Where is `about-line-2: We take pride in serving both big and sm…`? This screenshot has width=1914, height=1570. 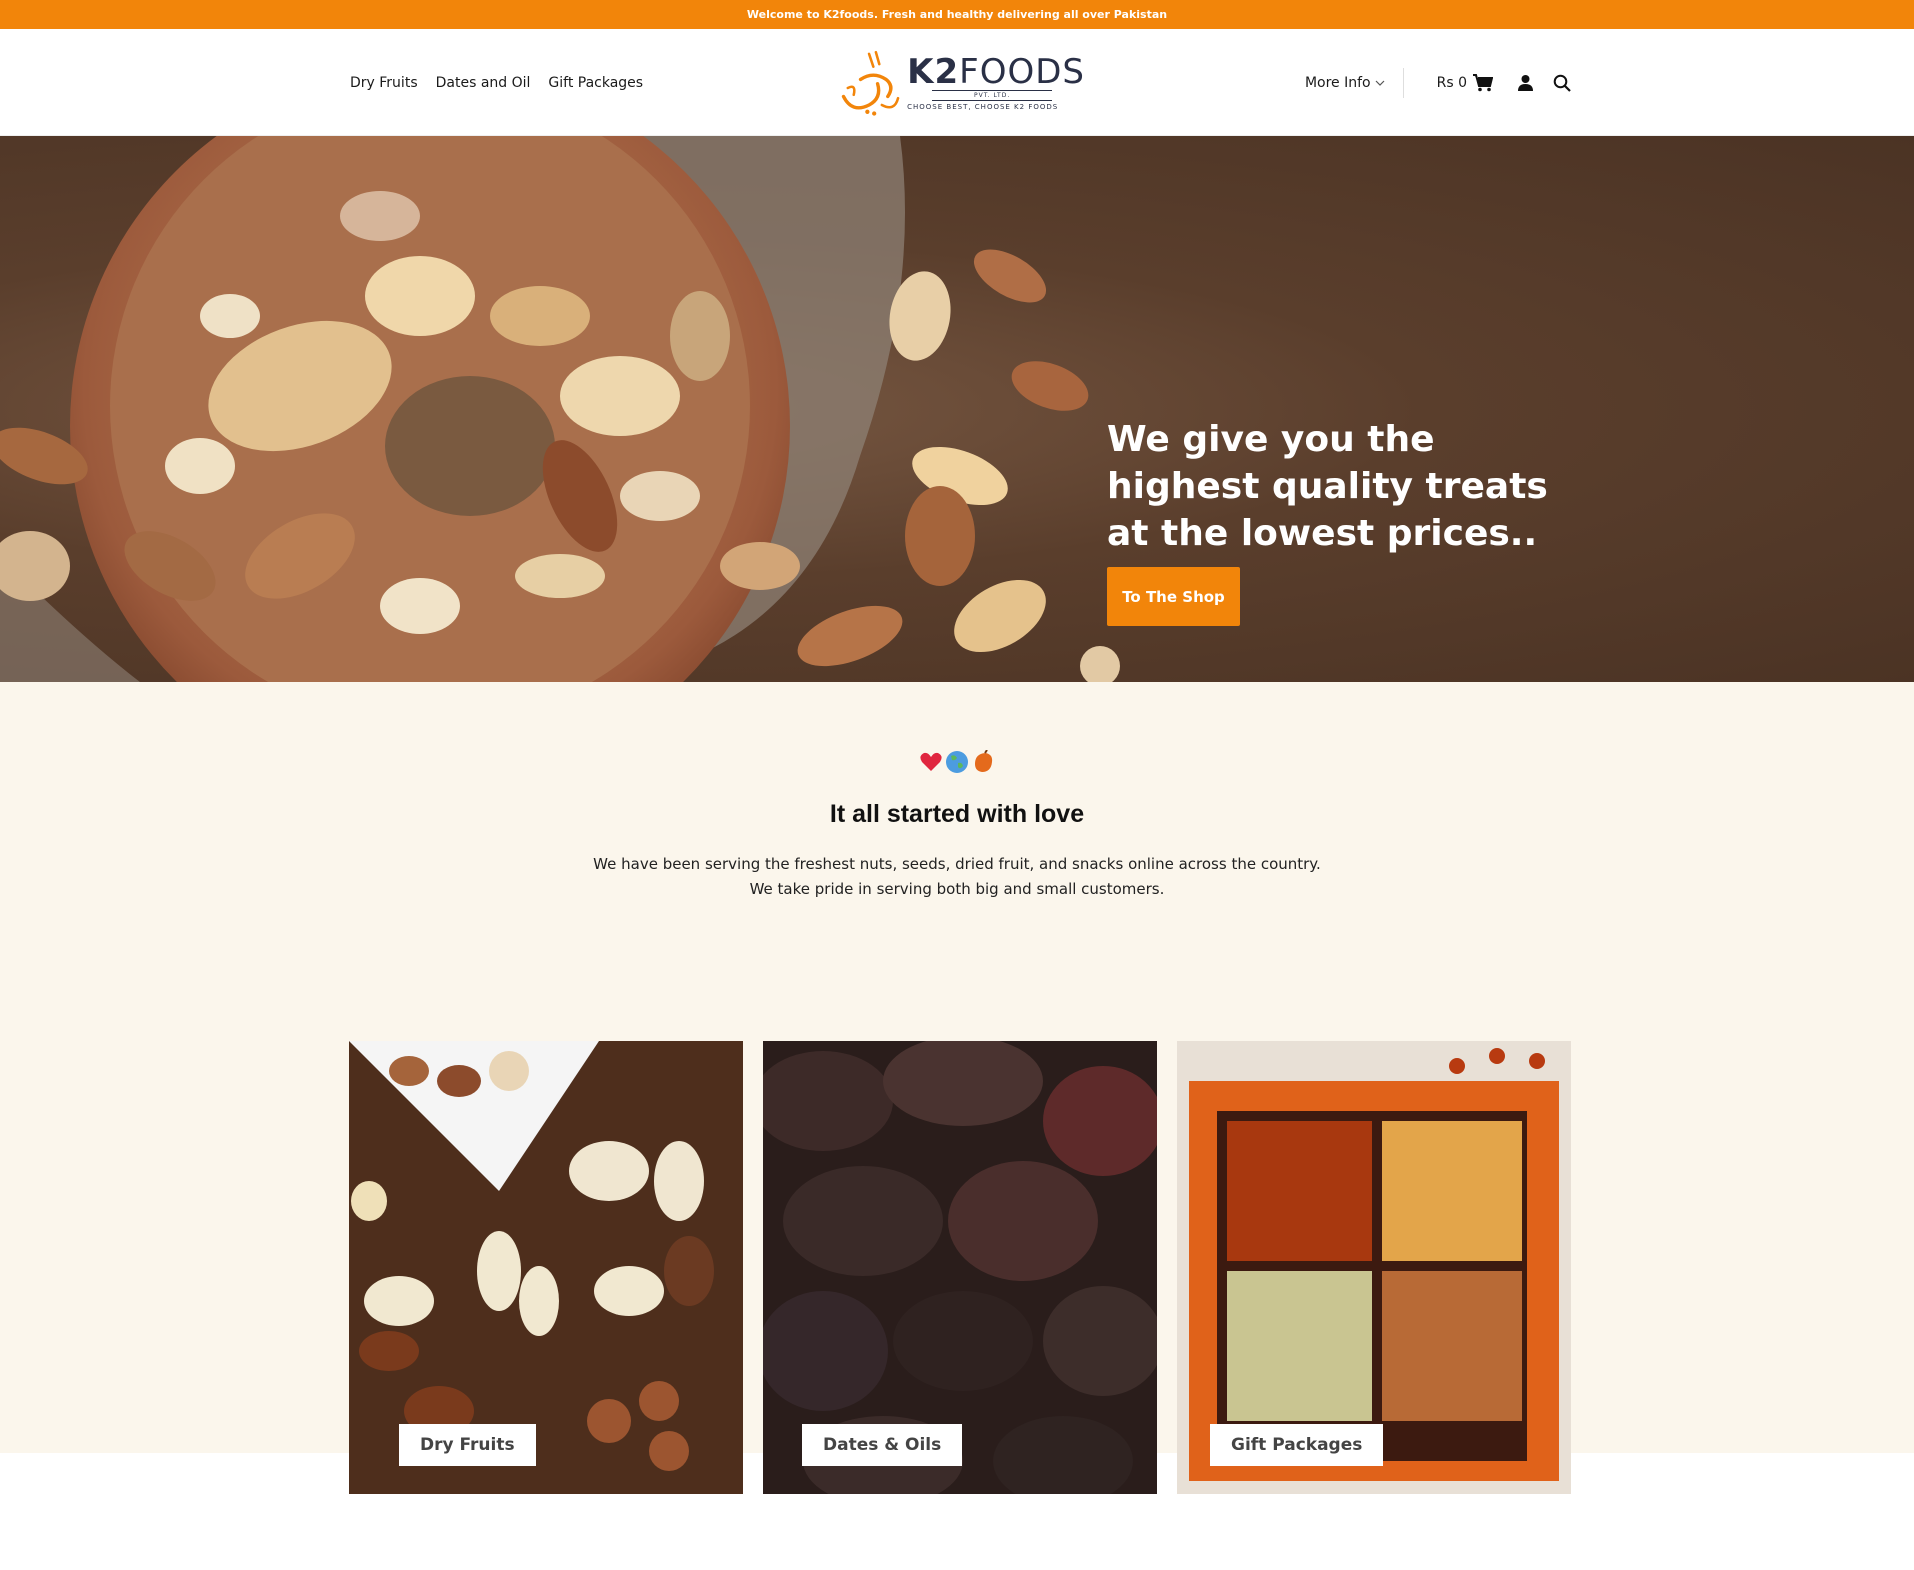
about-line-2: We take pride in serving both big and sm… is located at coordinates (957, 889).